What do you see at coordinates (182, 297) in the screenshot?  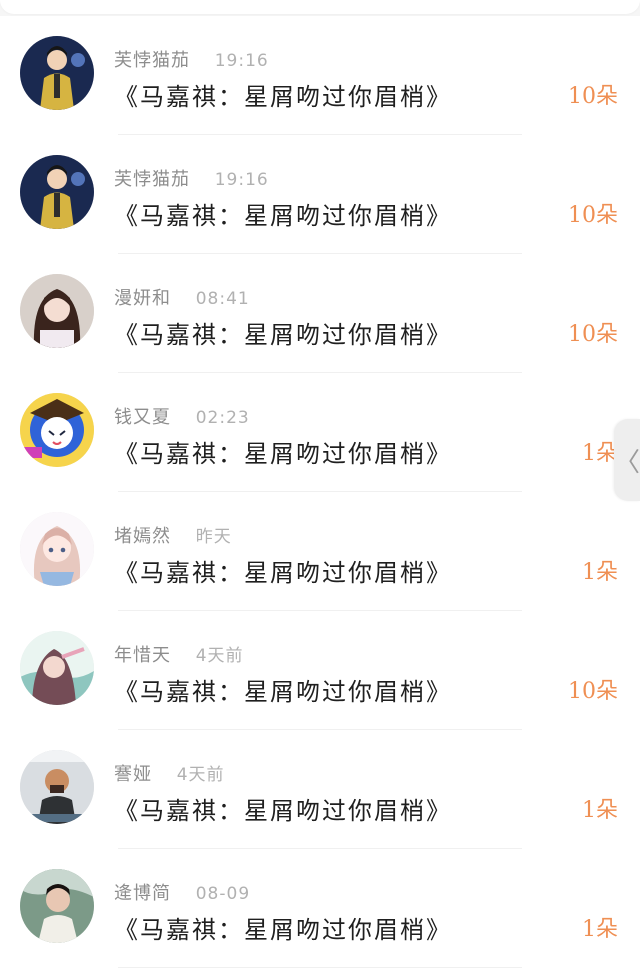 I see `item-meta: 漫妍和 08:41` at bounding box center [182, 297].